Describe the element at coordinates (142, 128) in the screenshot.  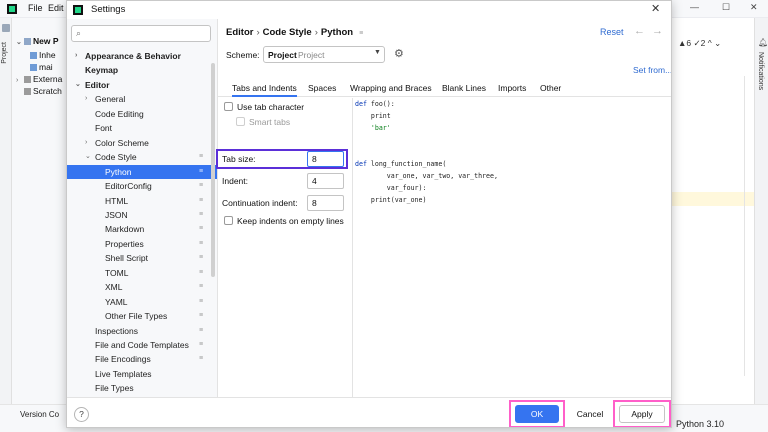
I see `sidebar-item-font: Font` at that location.